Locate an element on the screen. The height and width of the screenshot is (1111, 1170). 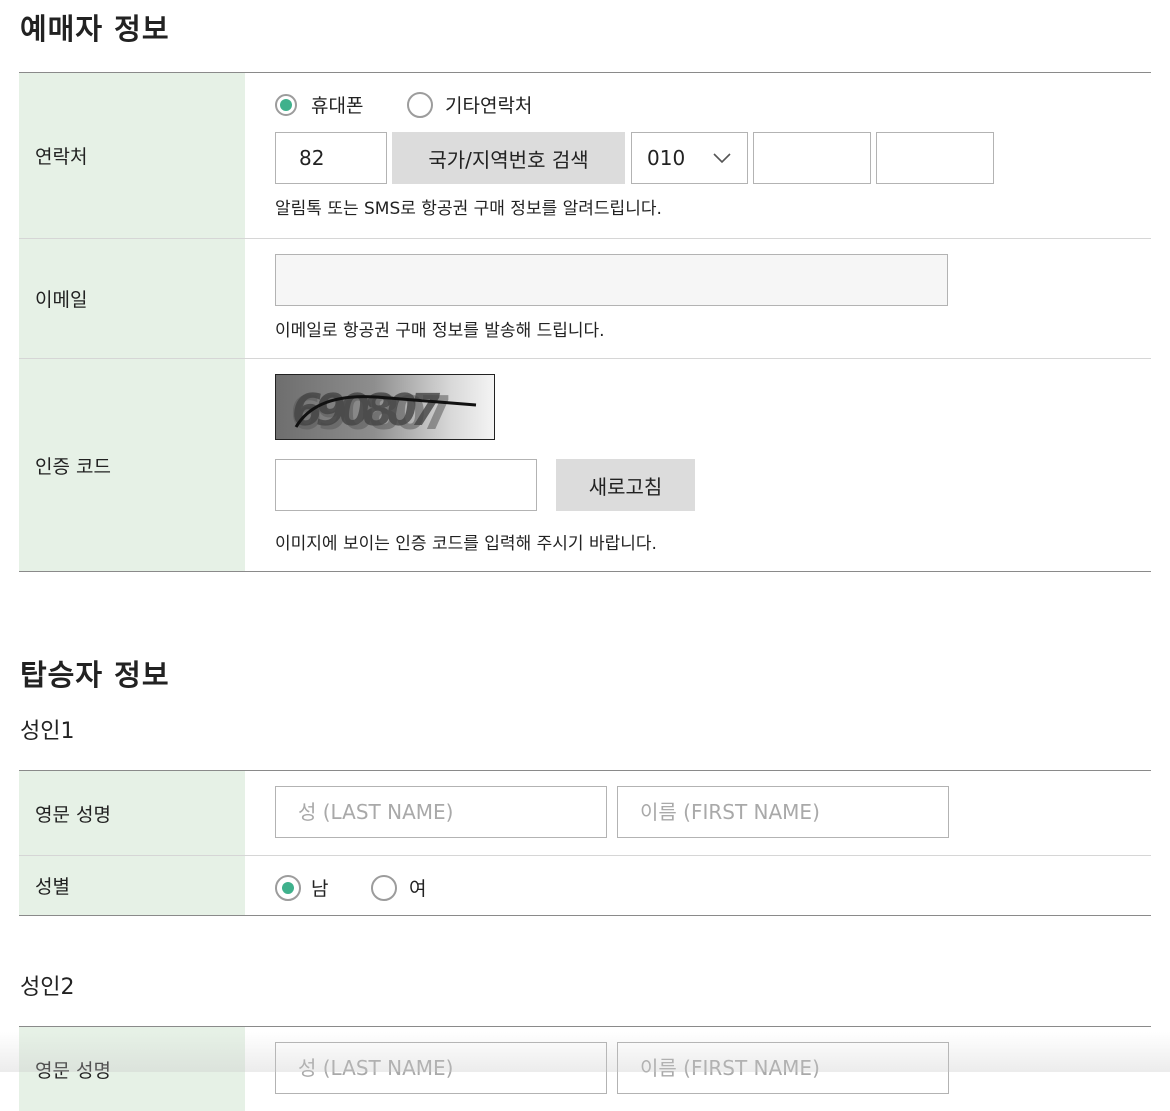
radio-other-indicator is located at coordinates (420, 104).